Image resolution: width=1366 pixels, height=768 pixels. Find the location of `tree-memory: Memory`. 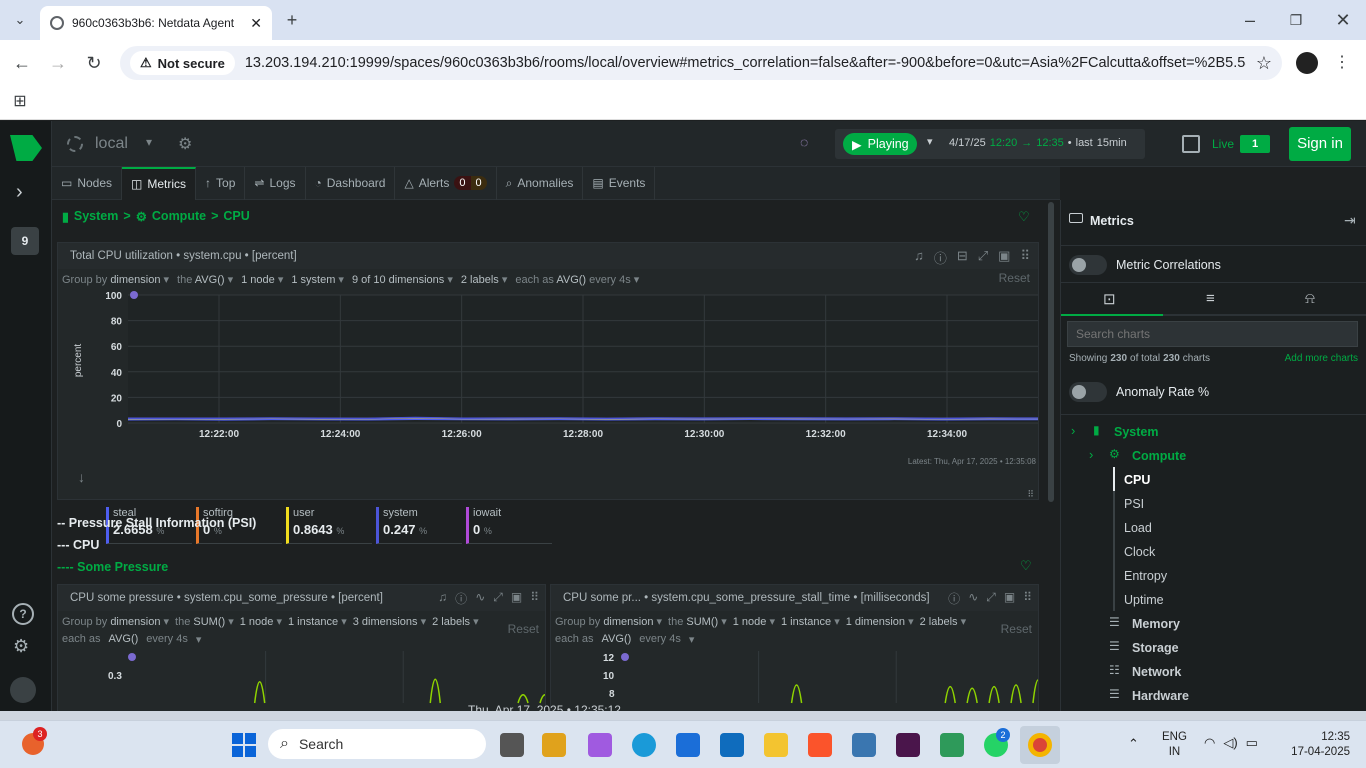

tree-memory: Memory is located at coordinates (1156, 624).